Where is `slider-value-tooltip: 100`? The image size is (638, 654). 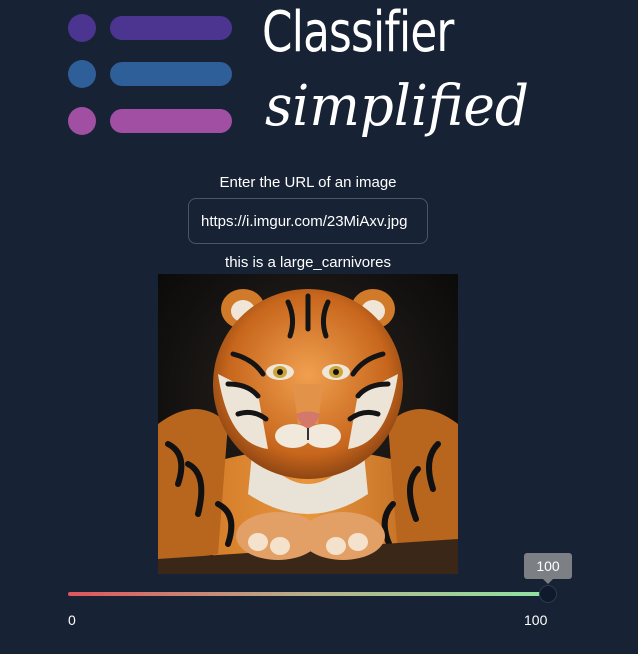 slider-value-tooltip: 100 is located at coordinates (548, 568).